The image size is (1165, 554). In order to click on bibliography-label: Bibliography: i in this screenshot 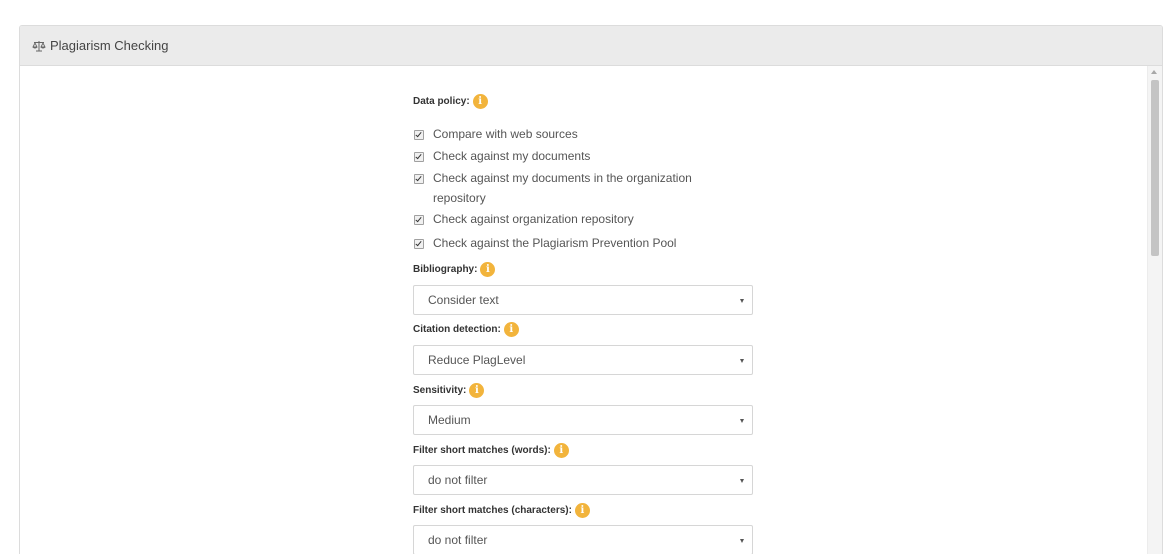, I will do `click(454, 269)`.